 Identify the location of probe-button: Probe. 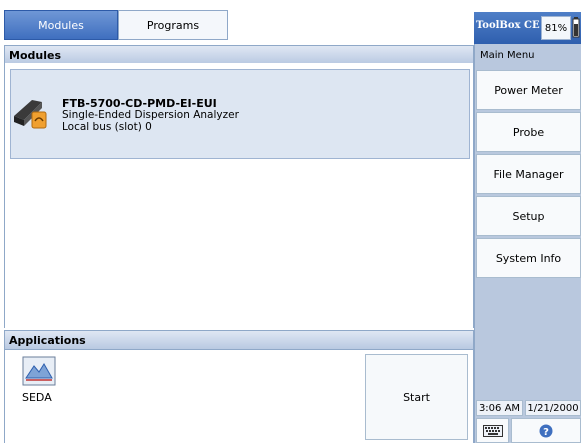
(528, 132).